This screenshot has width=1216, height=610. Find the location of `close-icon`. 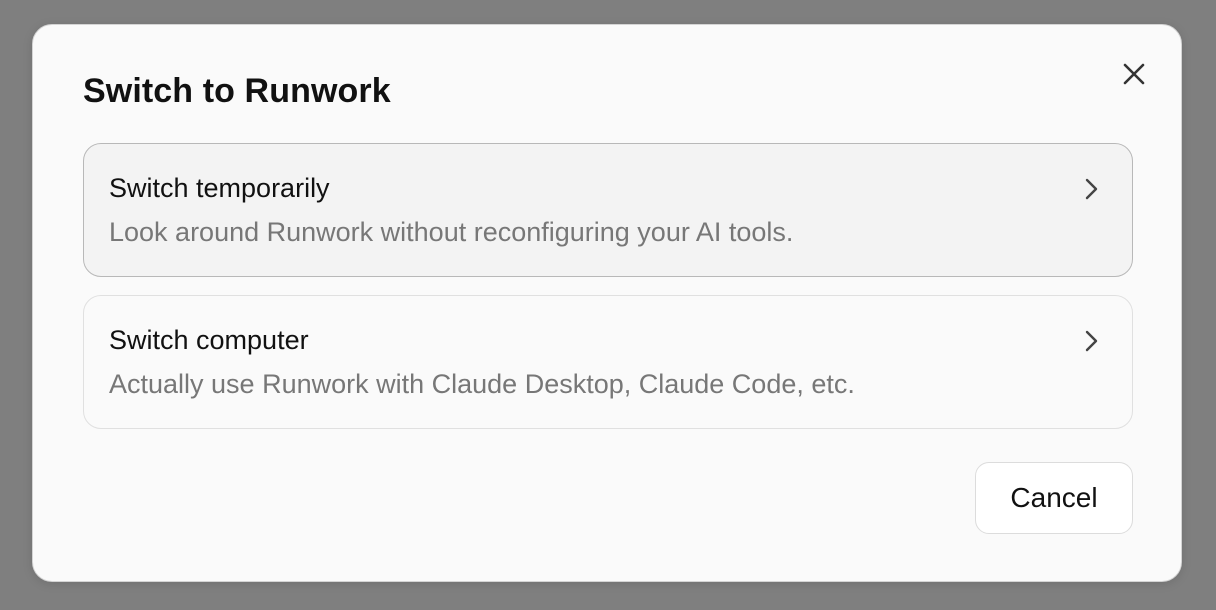

close-icon is located at coordinates (1134, 74).